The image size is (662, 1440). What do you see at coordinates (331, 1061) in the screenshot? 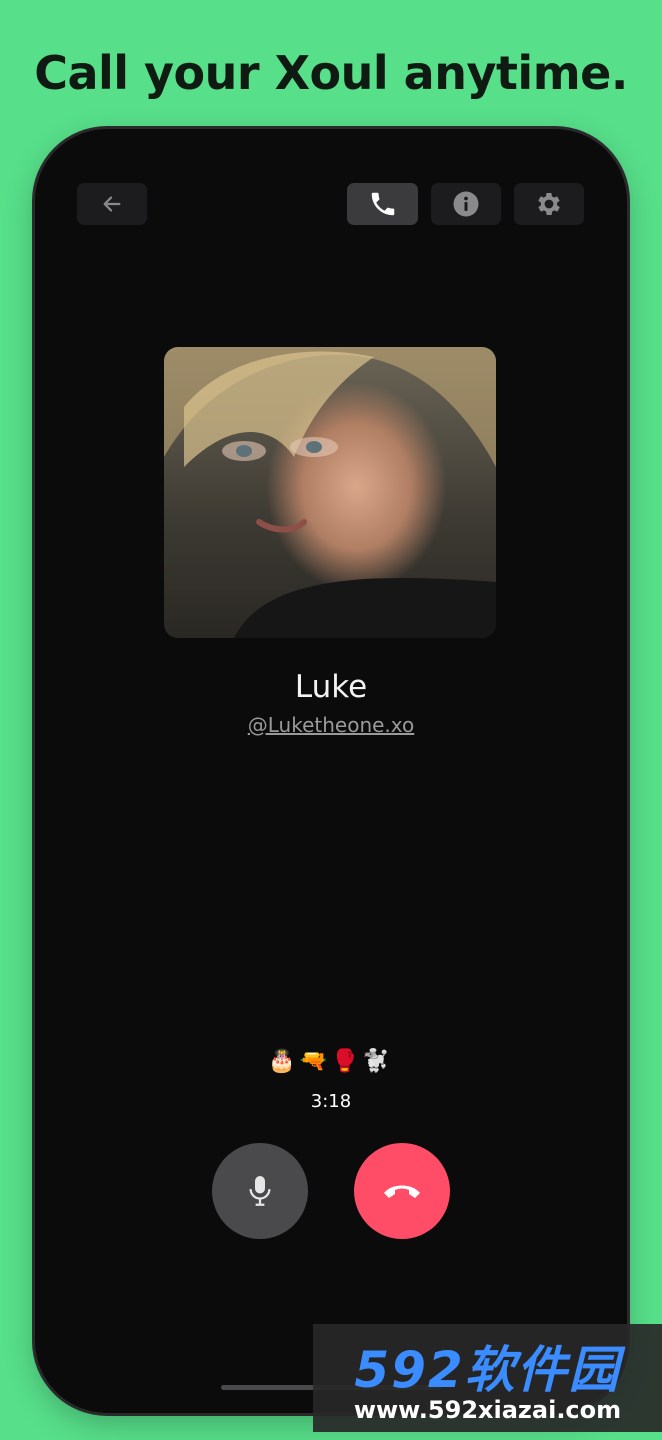
I see `emoji-row: 🎂🔫🥊🐩` at bounding box center [331, 1061].